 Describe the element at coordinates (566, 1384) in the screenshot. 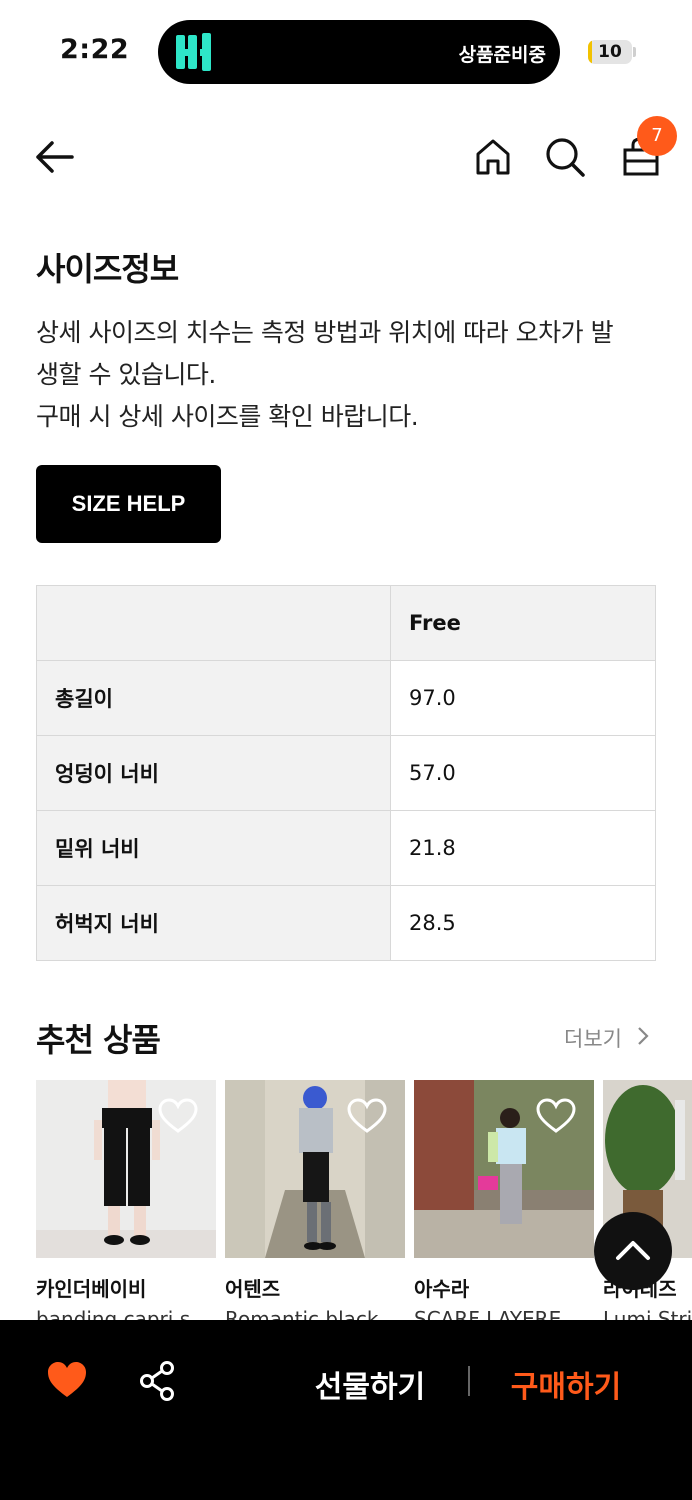

I see `buy-button: 구매하기` at that location.